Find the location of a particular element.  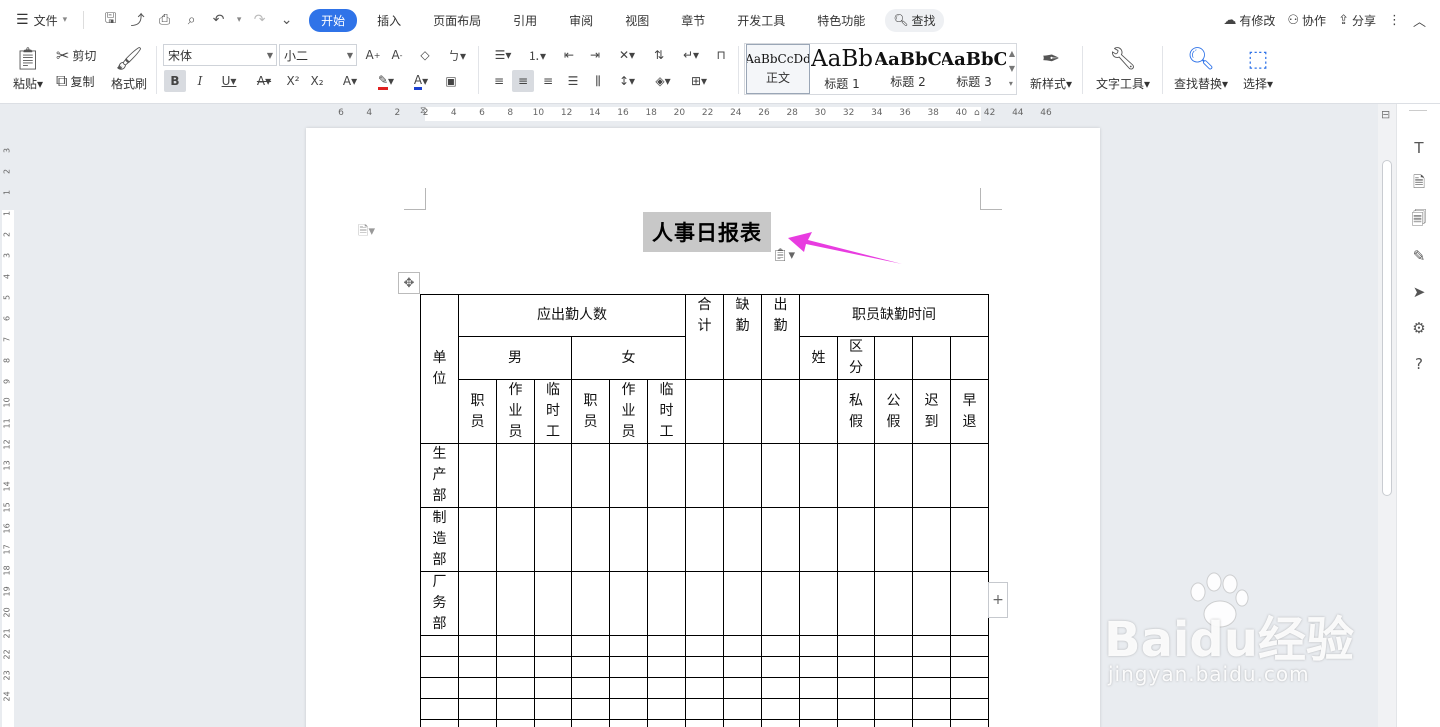

italic-button: I is located at coordinates (200, 81).